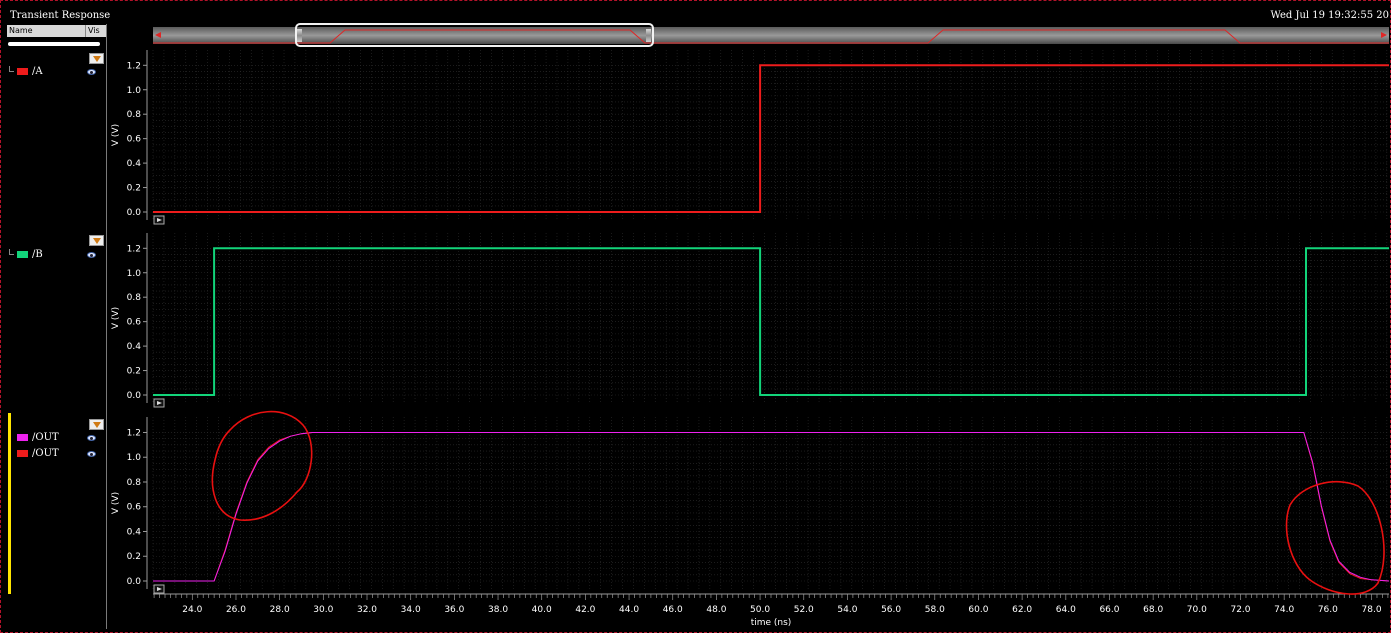  I want to click on x-tick-label: 52.0, so click(804, 610).